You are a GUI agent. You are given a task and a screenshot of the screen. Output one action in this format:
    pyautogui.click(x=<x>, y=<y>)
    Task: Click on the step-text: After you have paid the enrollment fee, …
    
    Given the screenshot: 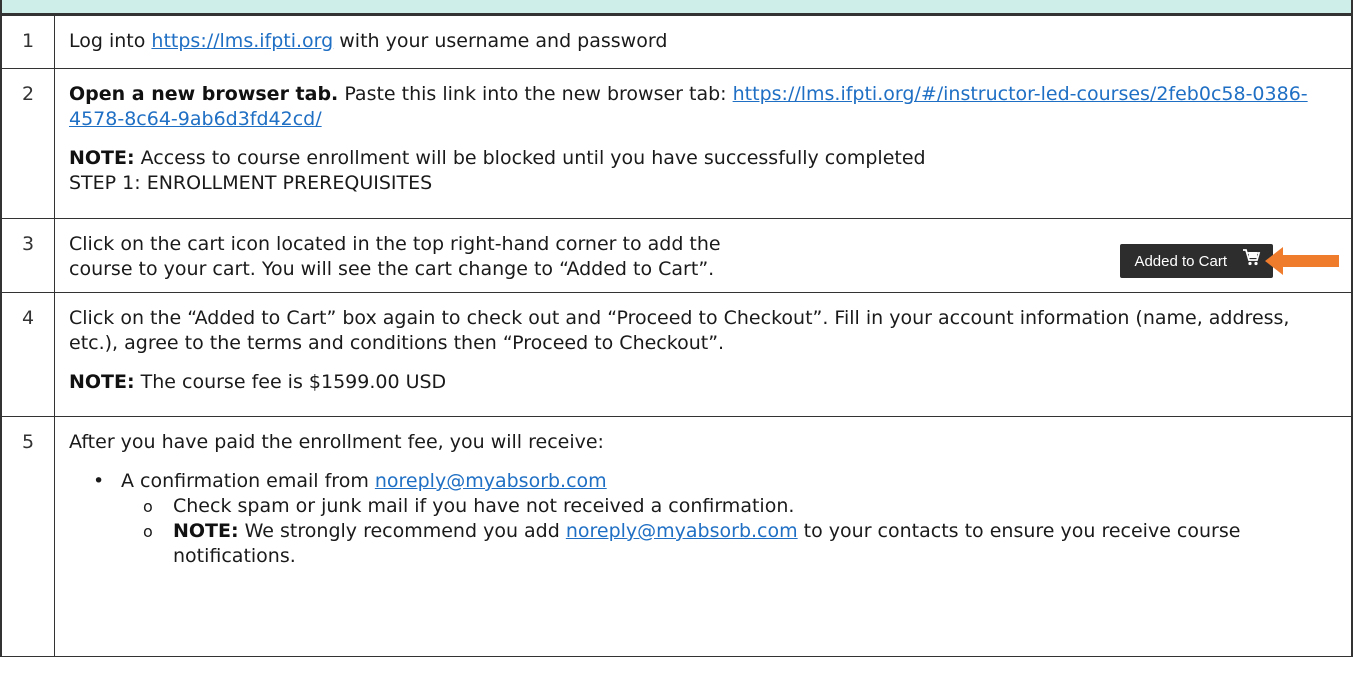 What is the action you would take?
    pyautogui.click(x=336, y=442)
    